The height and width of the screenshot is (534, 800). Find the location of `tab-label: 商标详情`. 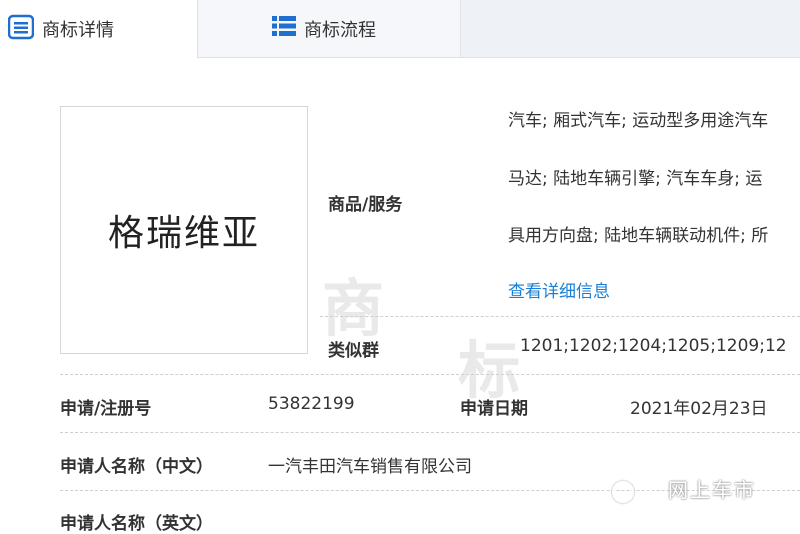

tab-label: 商标详情 is located at coordinates (78, 30).